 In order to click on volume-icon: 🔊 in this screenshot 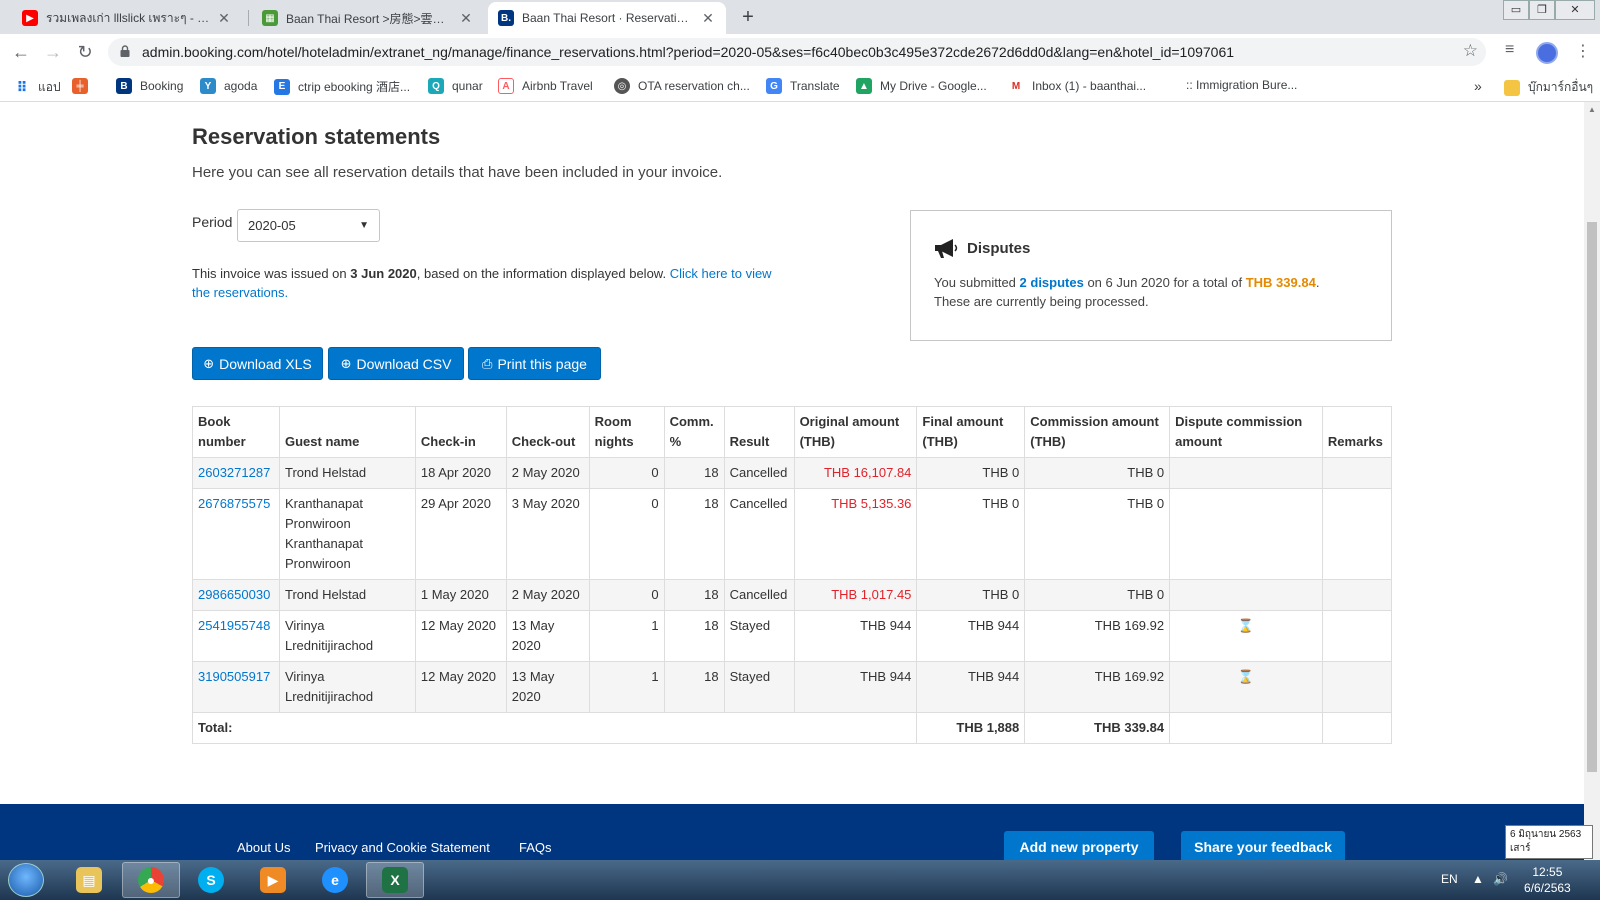, I will do `click(1500, 879)`.